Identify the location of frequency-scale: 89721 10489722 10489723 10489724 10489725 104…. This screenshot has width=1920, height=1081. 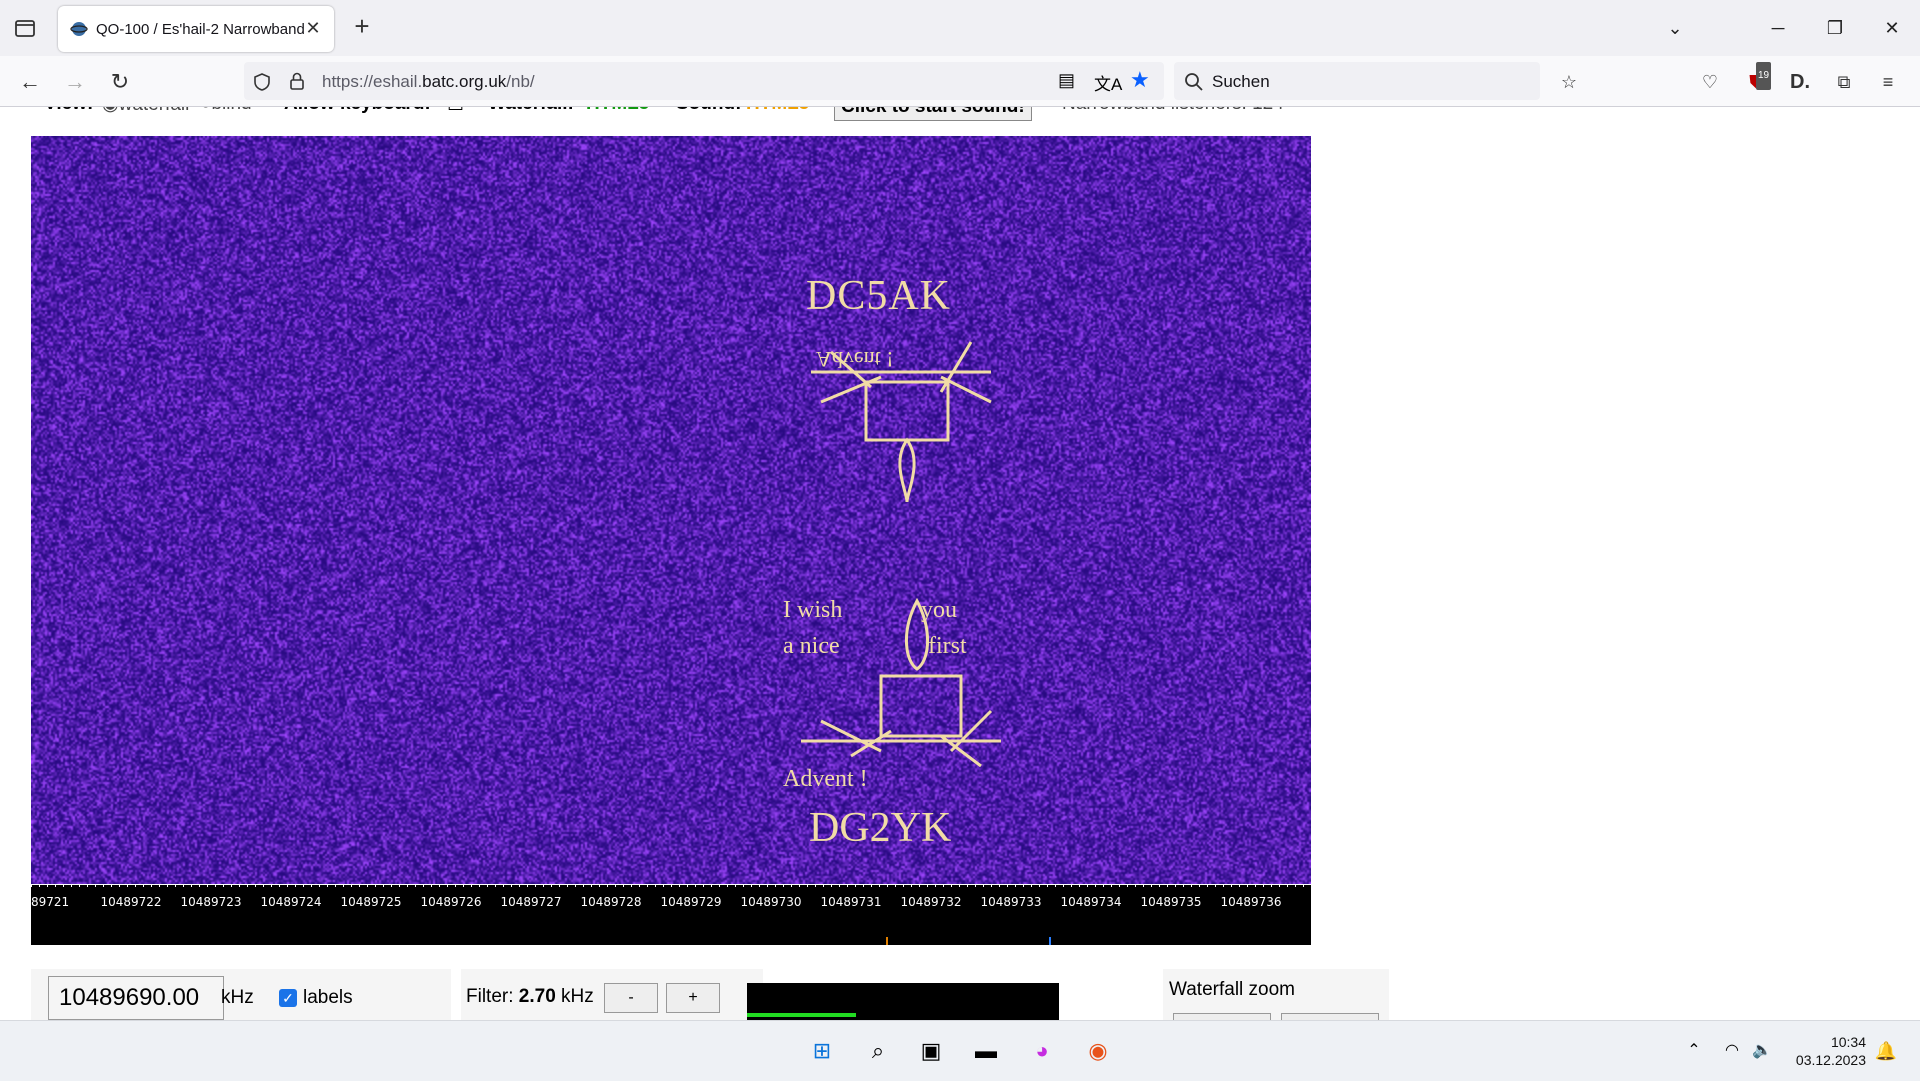
(671, 915).